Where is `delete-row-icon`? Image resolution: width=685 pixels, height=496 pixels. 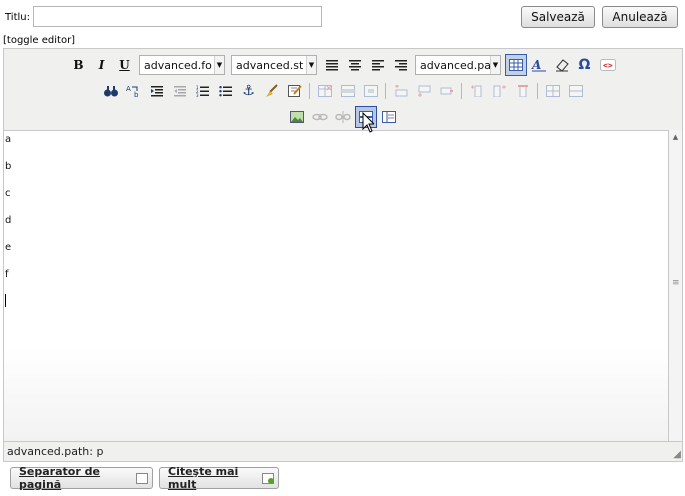 delete-row-icon is located at coordinates (447, 91).